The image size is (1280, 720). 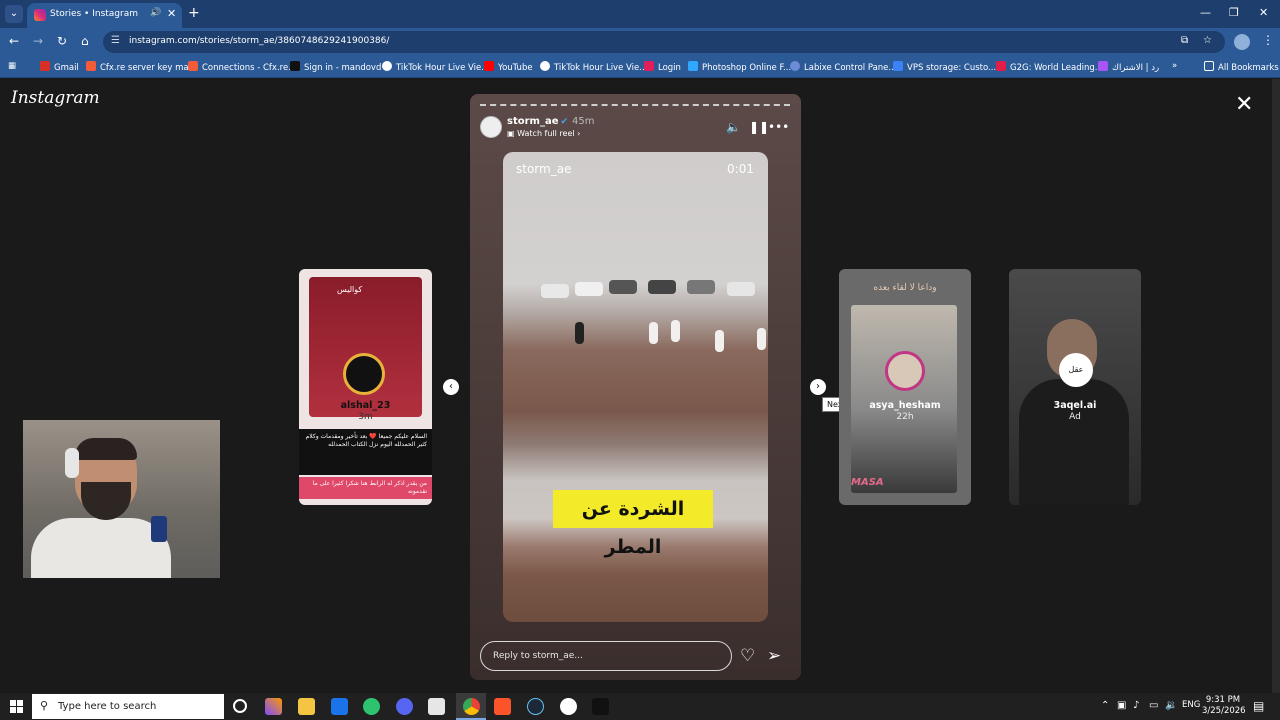 What do you see at coordinates (55, 98) in the screenshot?
I see `instagram-logo: Instagram` at bounding box center [55, 98].